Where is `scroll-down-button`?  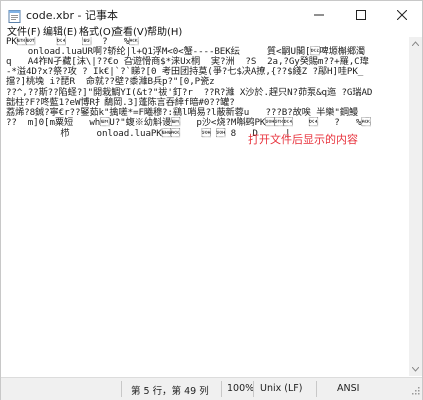
scroll-down-button is located at coordinates (415, 369).